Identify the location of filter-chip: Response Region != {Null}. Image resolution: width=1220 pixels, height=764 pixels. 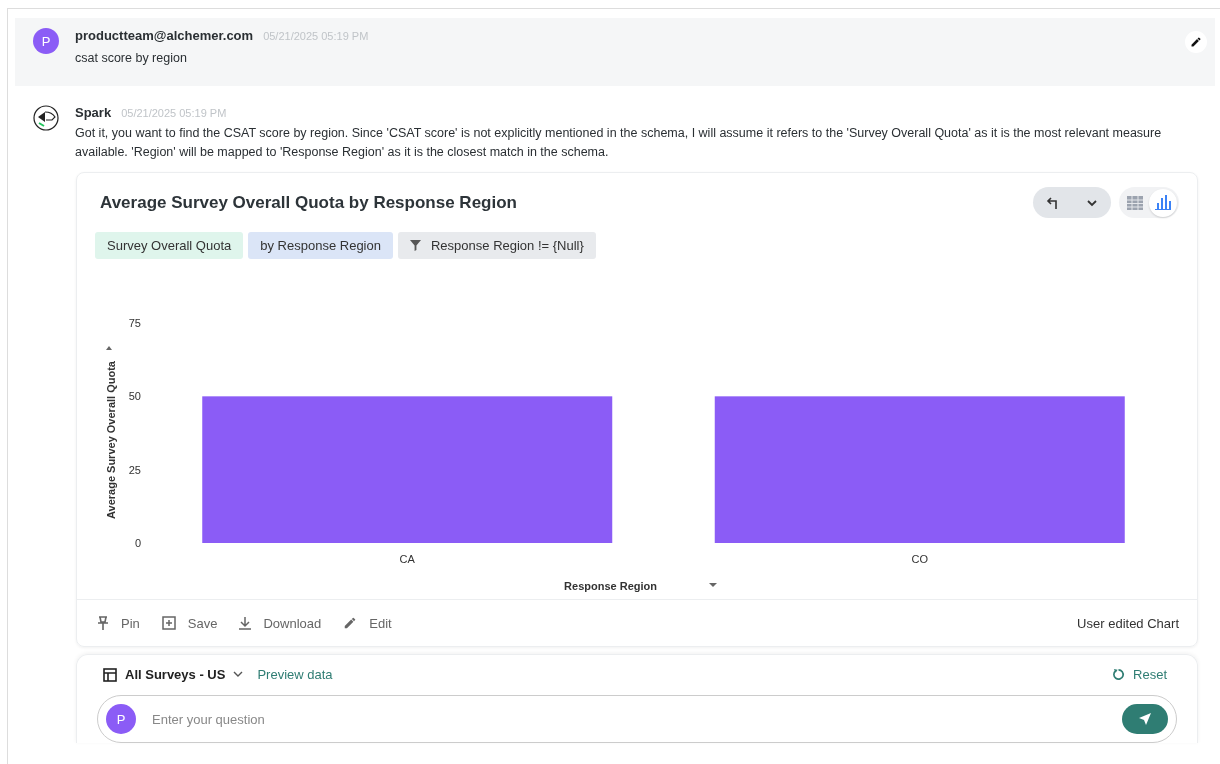
(497, 245).